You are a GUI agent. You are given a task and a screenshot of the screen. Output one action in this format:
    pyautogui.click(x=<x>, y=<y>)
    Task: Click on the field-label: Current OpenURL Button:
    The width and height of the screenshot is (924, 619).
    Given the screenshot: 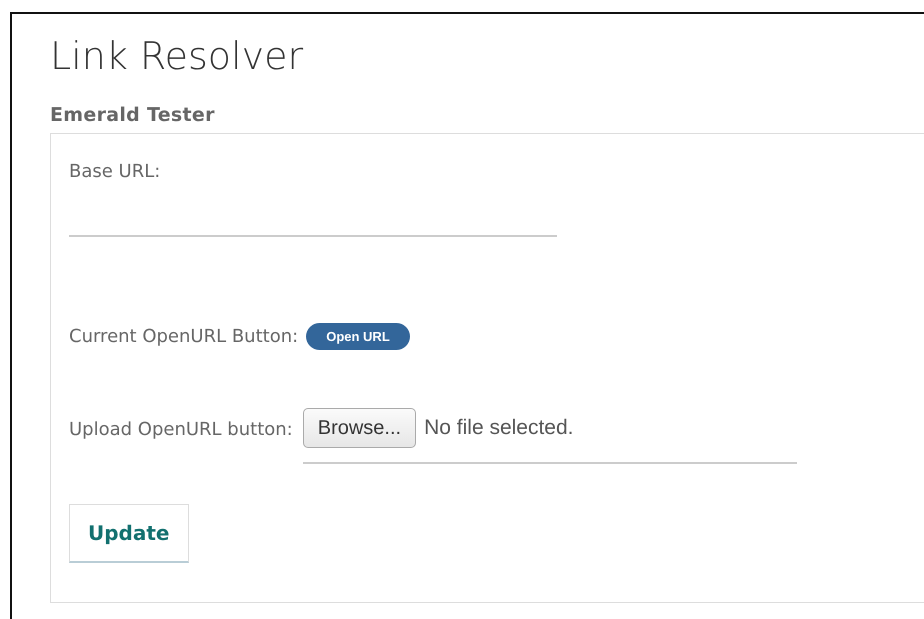 What is the action you would take?
    pyautogui.click(x=183, y=336)
    